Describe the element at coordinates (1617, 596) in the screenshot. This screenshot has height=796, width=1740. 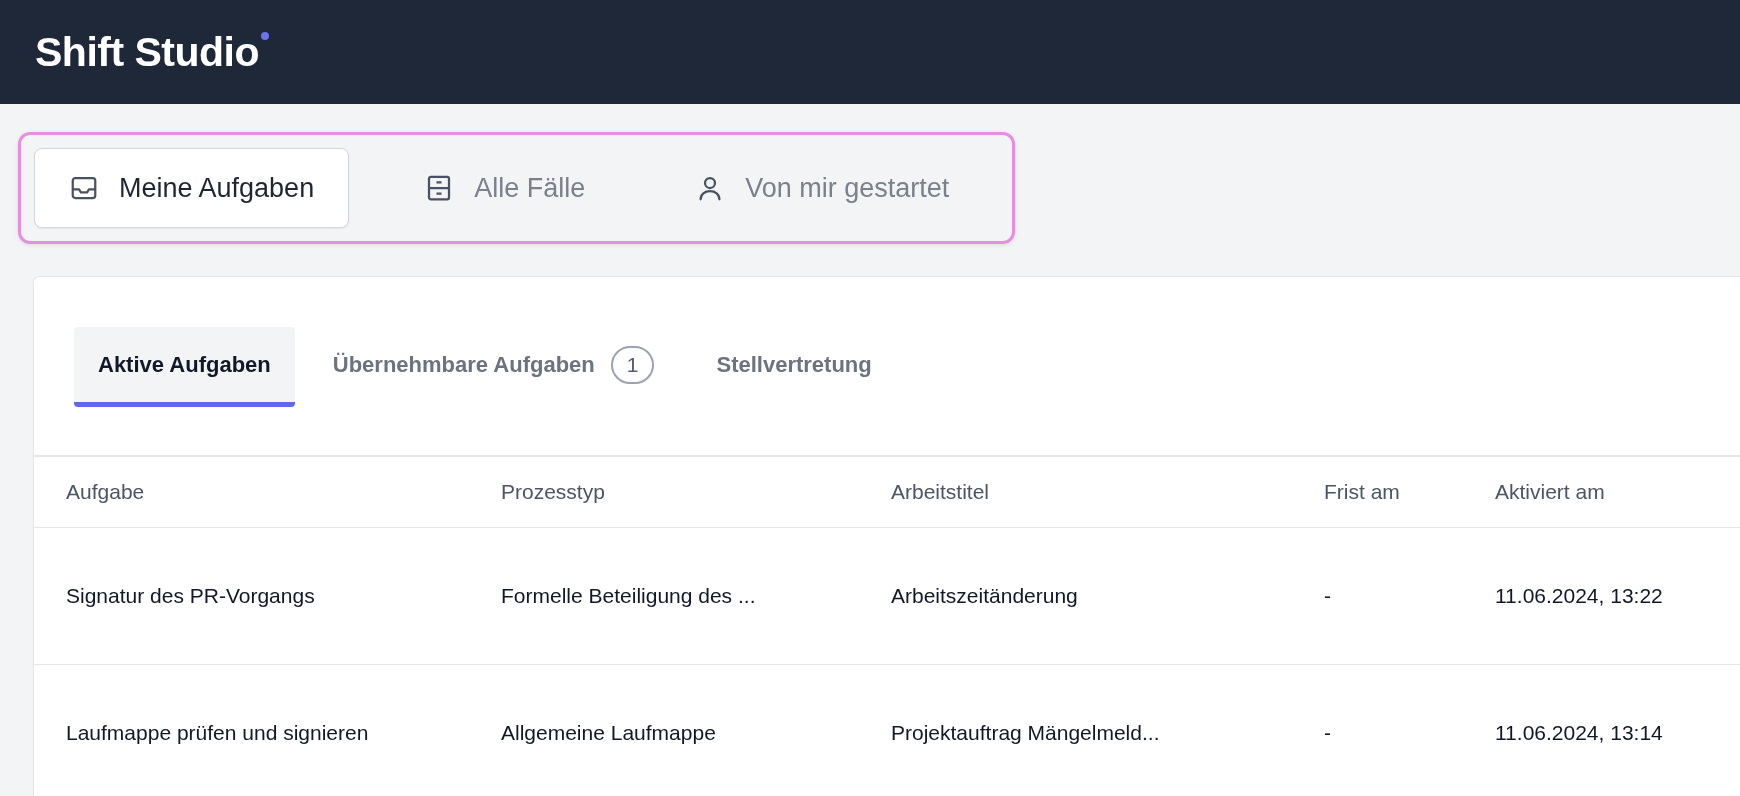
I see `table-cell: 11.06.2024, 13:22` at that location.